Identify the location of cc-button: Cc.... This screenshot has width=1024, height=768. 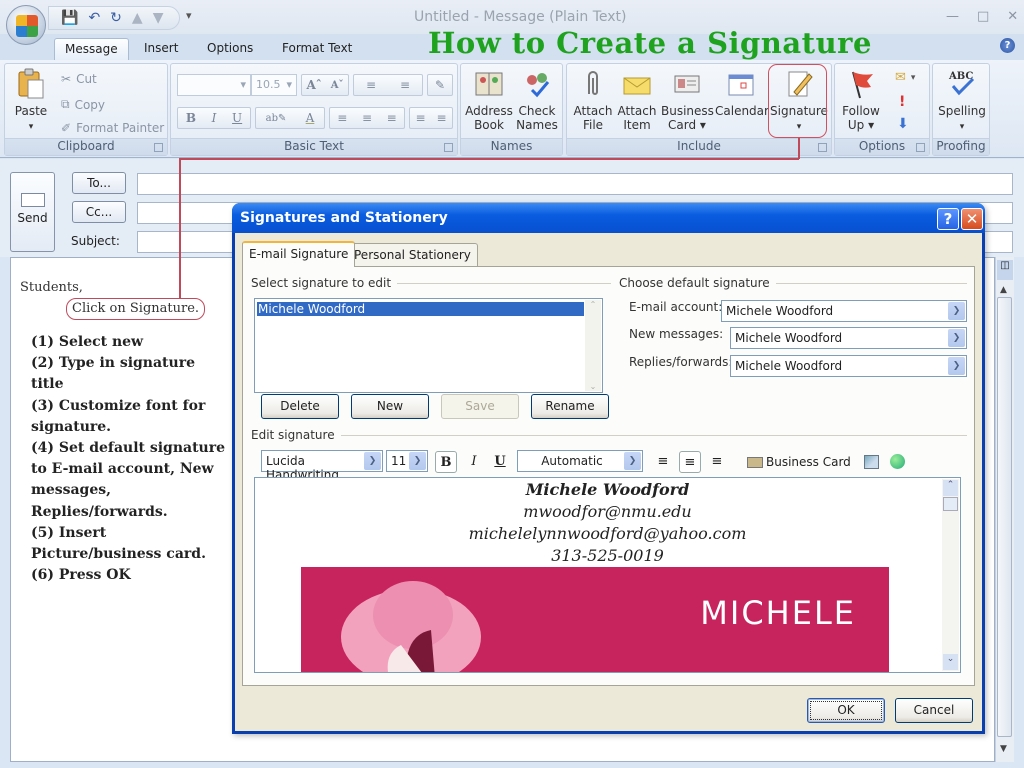
(99, 212).